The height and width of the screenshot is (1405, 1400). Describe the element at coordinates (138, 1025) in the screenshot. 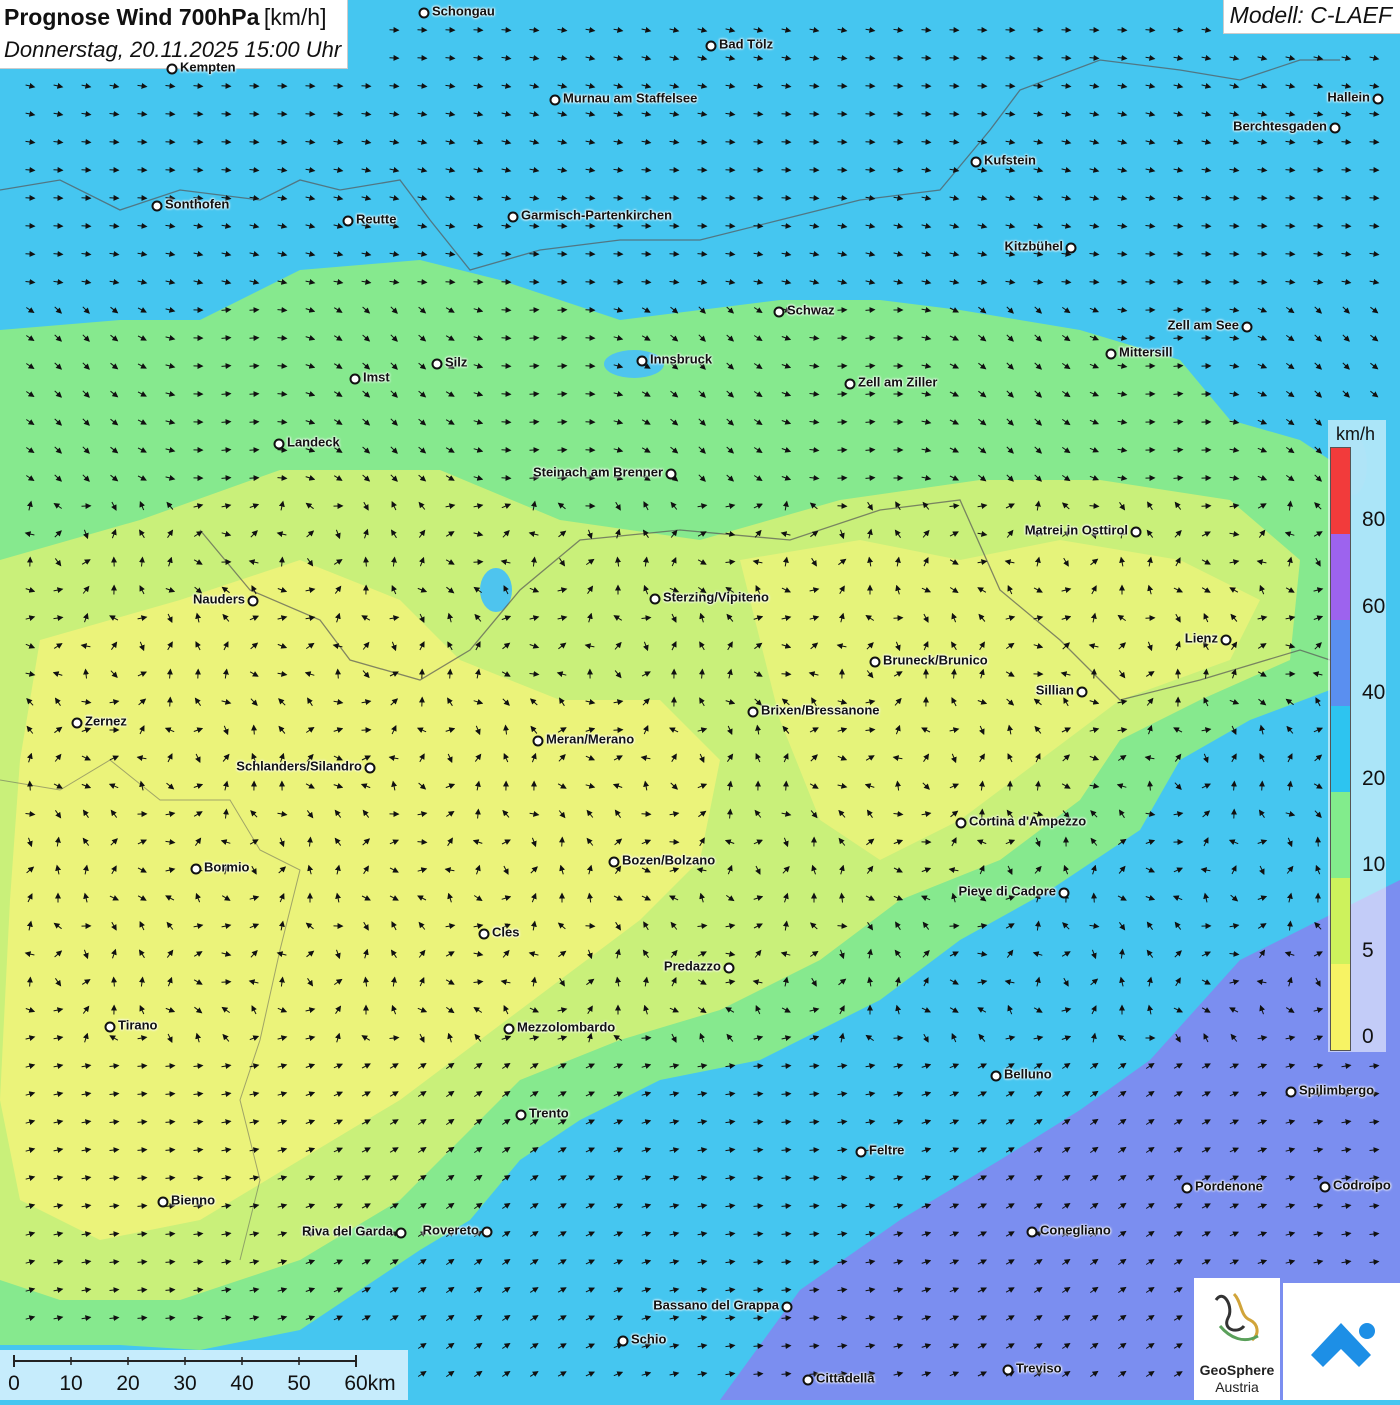

I see `city-label: Tirano` at that location.